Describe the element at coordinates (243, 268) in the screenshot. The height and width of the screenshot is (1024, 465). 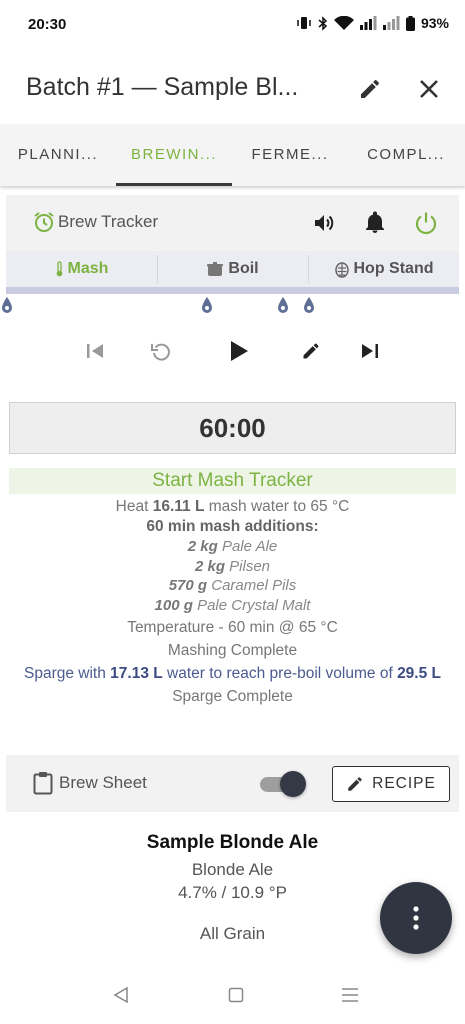
I see `stage-boil-label: Boil` at that location.